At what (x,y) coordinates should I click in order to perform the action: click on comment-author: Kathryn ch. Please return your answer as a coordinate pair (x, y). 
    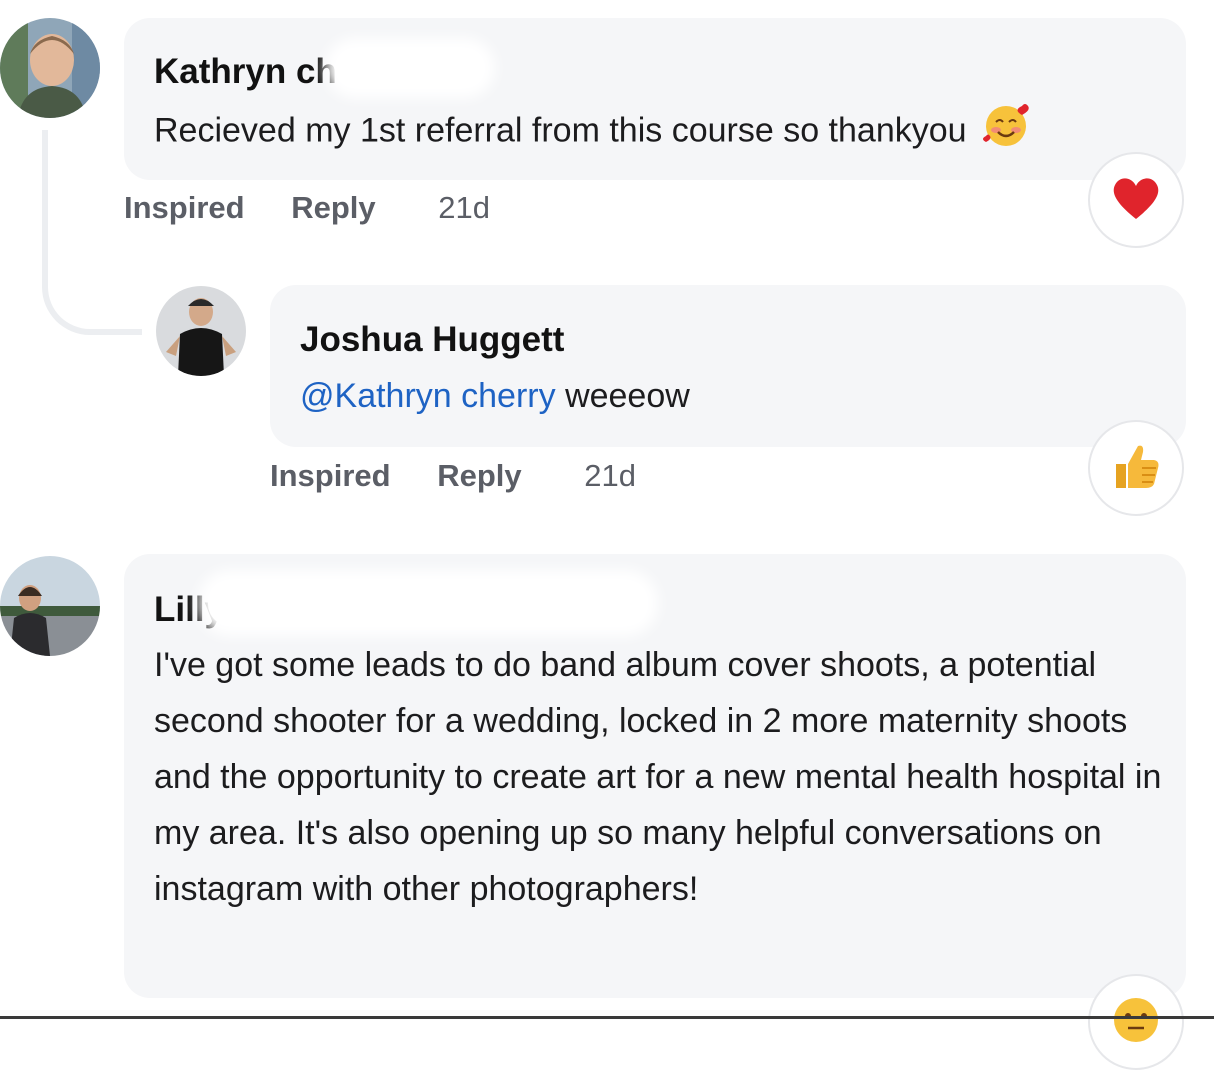
    Looking at the image, I should click on (245, 72).